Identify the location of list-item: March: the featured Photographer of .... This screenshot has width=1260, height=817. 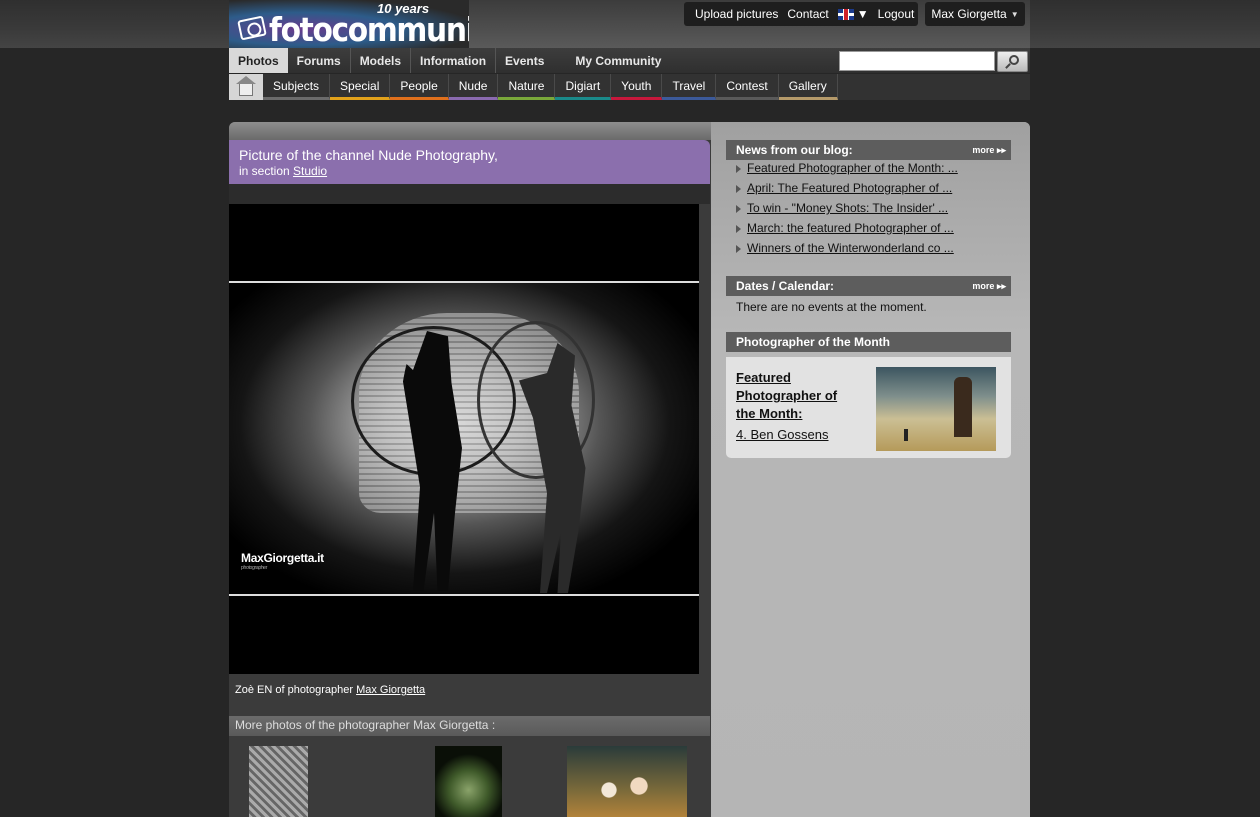
(868, 231).